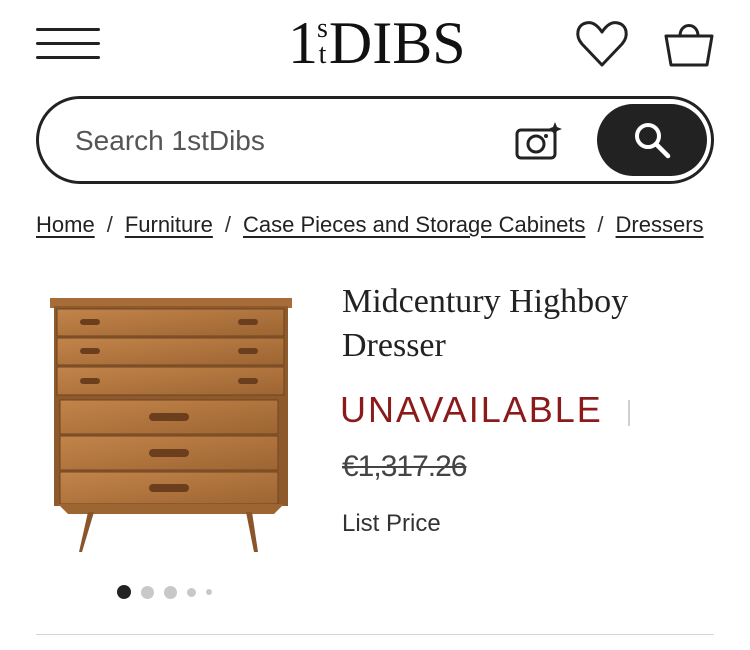 Image resolution: width=750 pixels, height=650 pixels. I want to click on logo: 1 s t DIBS, so click(377, 43).